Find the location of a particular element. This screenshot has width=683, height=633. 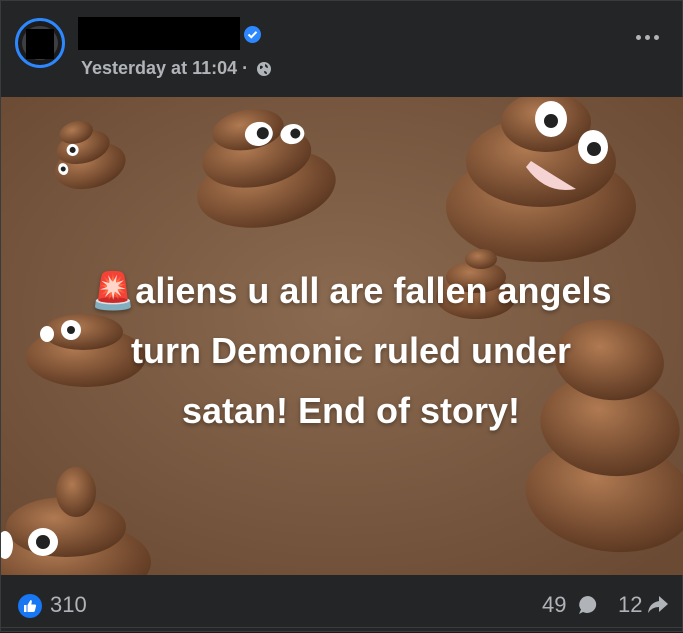

globe-icon is located at coordinates (264, 69).